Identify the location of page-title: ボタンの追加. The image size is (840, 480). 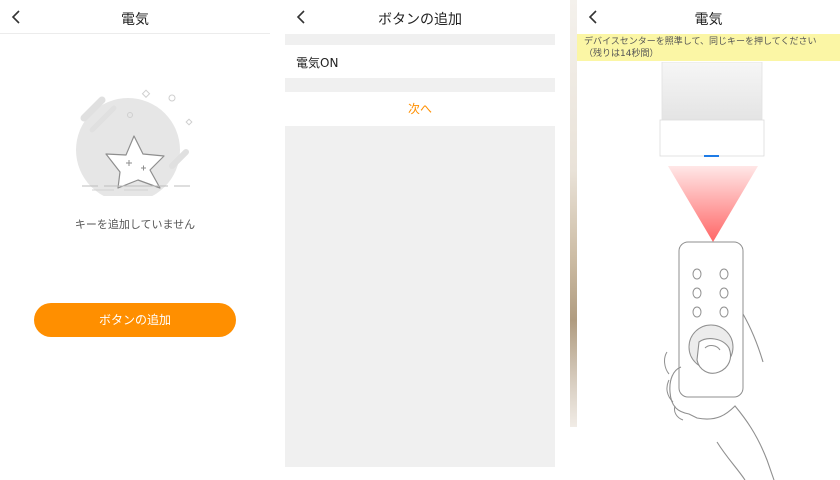
(420, 20).